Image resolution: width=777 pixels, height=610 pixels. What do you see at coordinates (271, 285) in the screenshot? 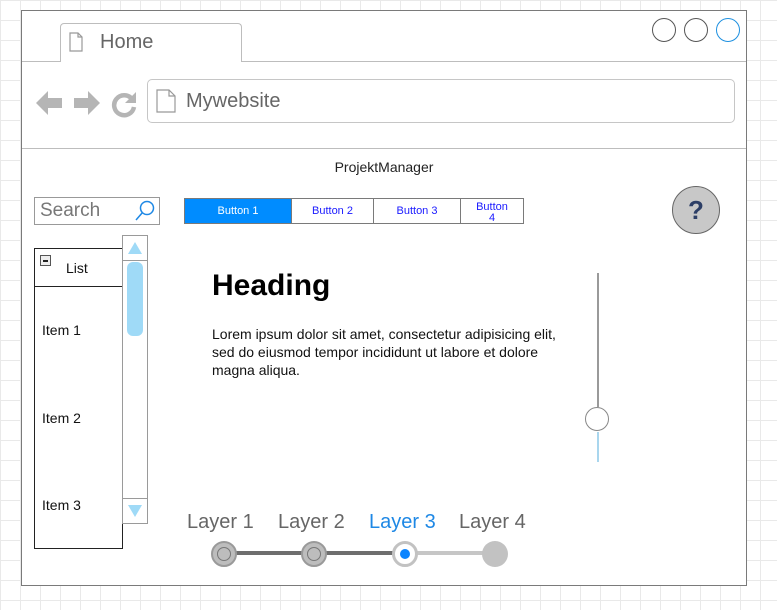
I see `content-heading: Heading` at bounding box center [271, 285].